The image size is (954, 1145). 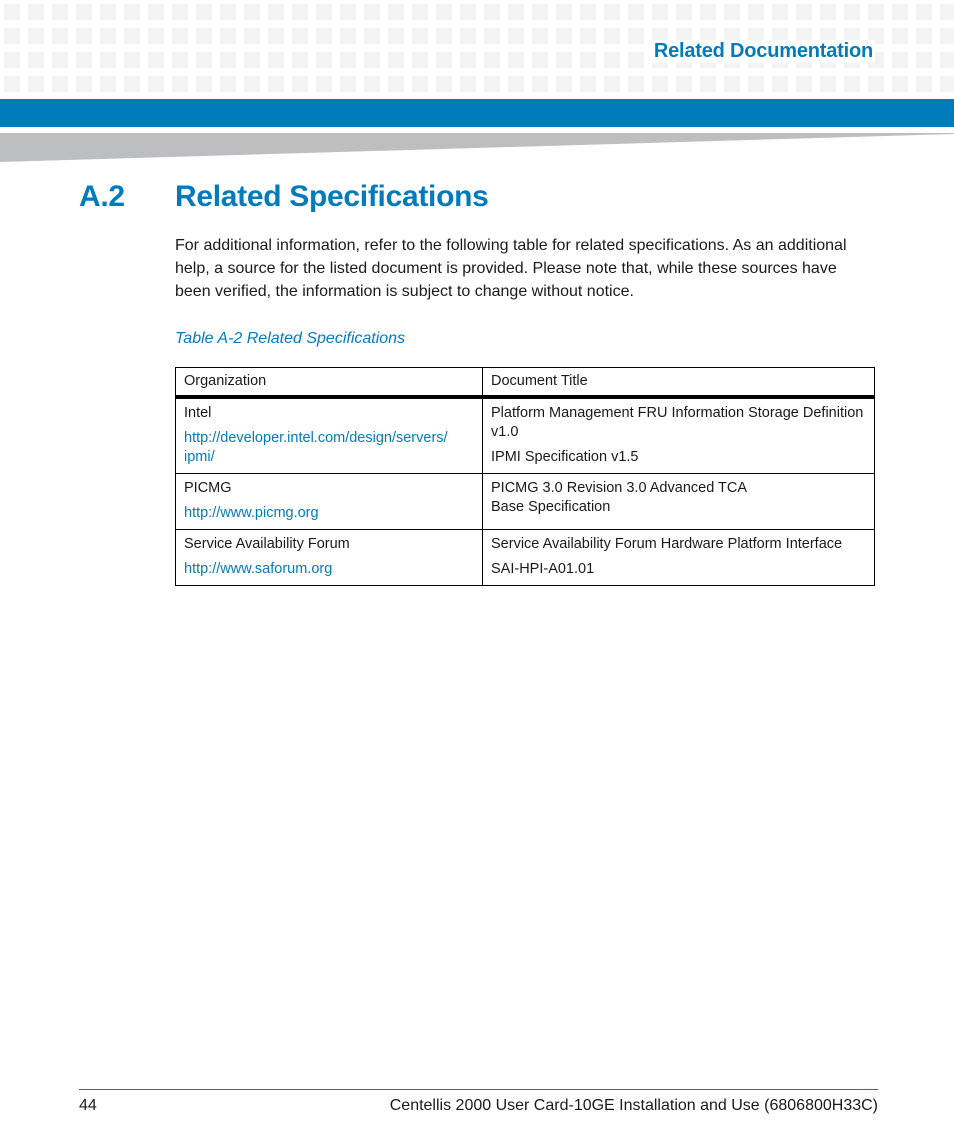 What do you see at coordinates (199, 457) in the screenshot?
I see `link-text-line: ipmi/` at bounding box center [199, 457].